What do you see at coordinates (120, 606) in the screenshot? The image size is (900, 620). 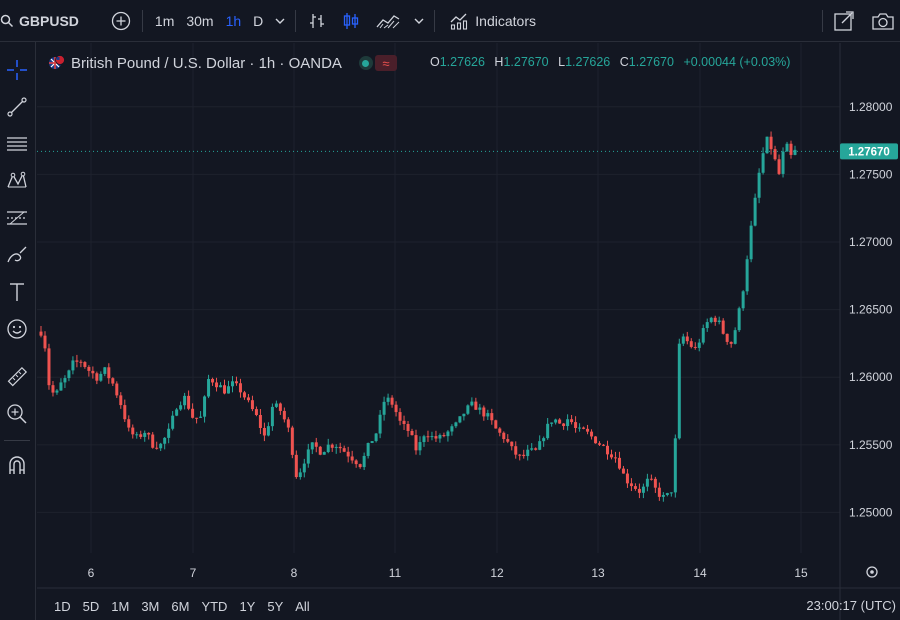 I see `range-1m: 1M` at bounding box center [120, 606].